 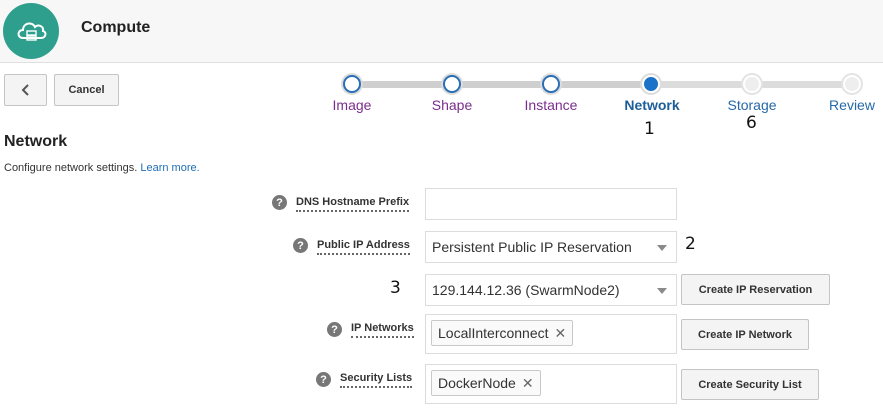 I want to click on create-ip-network-button: Create IP Network, so click(x=745, y=334).